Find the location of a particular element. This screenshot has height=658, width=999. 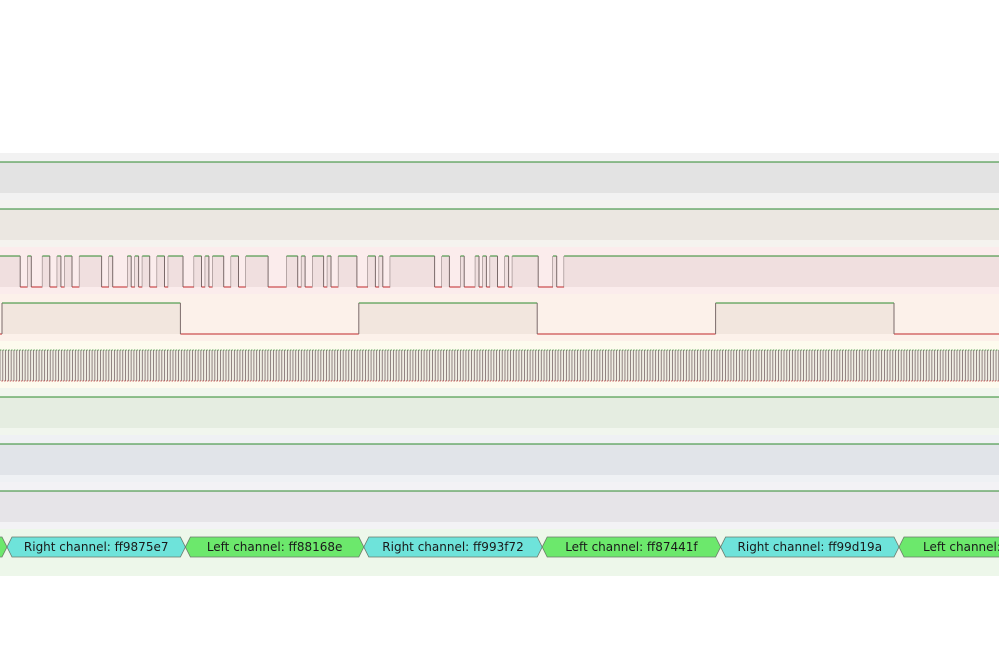

trace-band-ch5 is located at coordinates (499, 412).